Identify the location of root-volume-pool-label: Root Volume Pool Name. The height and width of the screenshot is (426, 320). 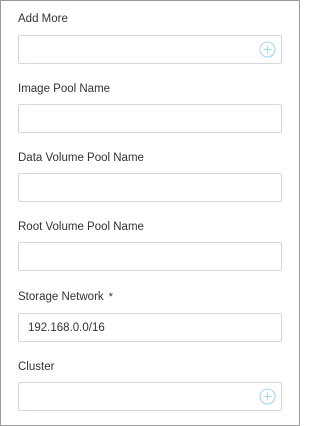
(81, 227).